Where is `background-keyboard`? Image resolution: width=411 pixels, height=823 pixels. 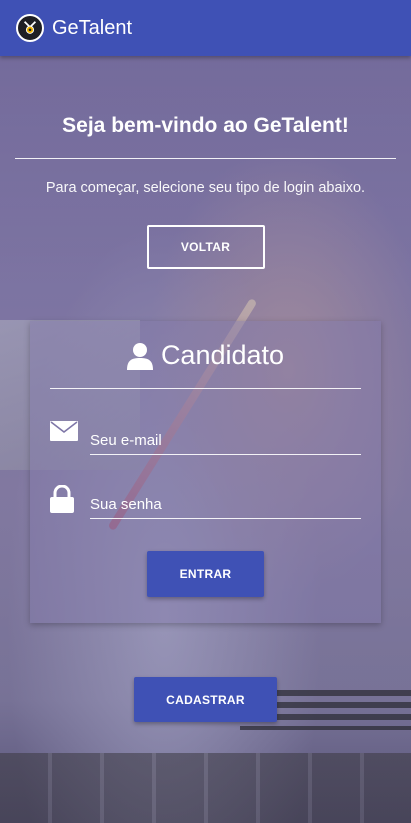
background-keyboard is located at coordinates (205, 788).